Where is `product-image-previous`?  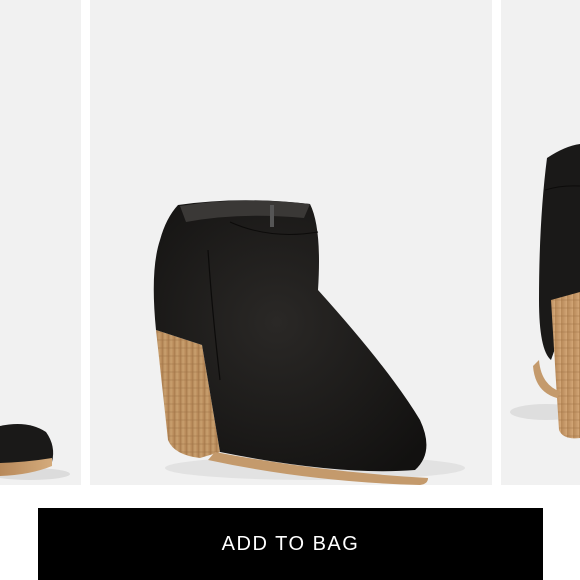
product-image-previous is located at coordinates (40, 242).